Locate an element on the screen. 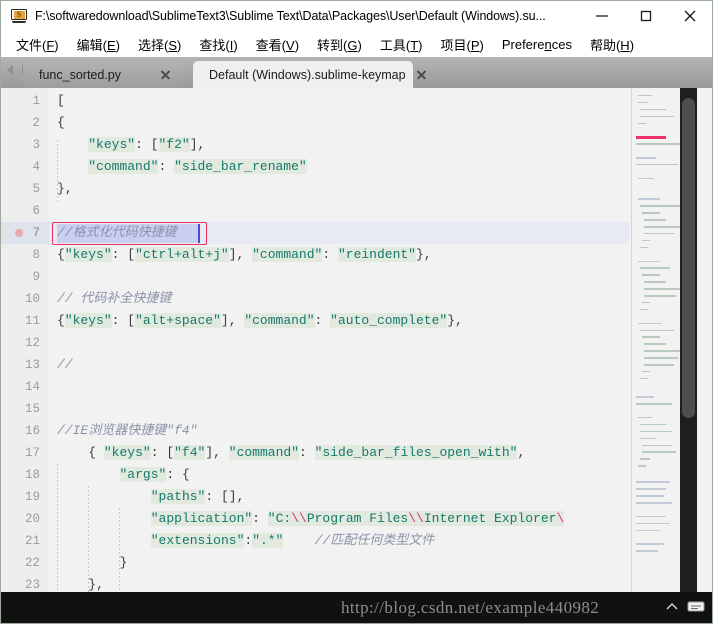  menu-item-label: 项目(P) is located at coordinates (462, 45).